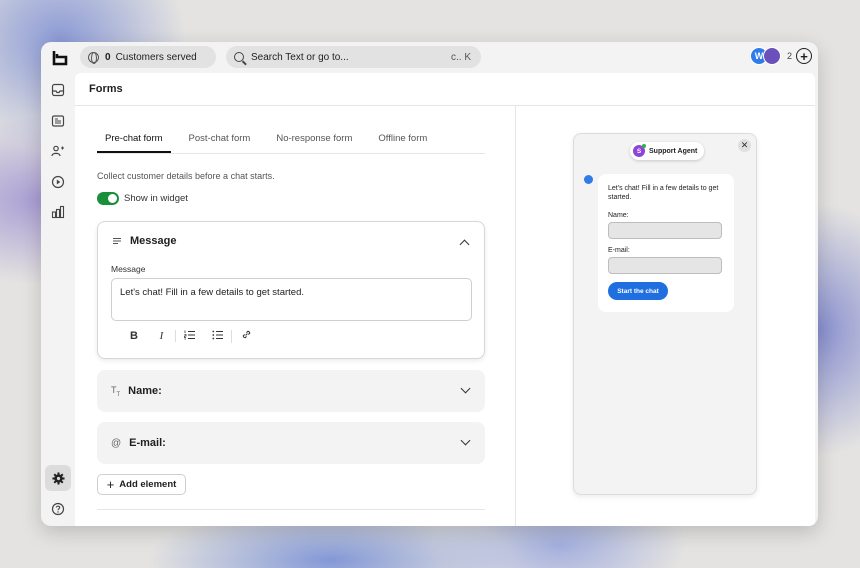 This screenshot has height=568, width=860. Describe the element at coordinates (128, 269) in the screenshot. I see `message-field-label: Message` at that location.